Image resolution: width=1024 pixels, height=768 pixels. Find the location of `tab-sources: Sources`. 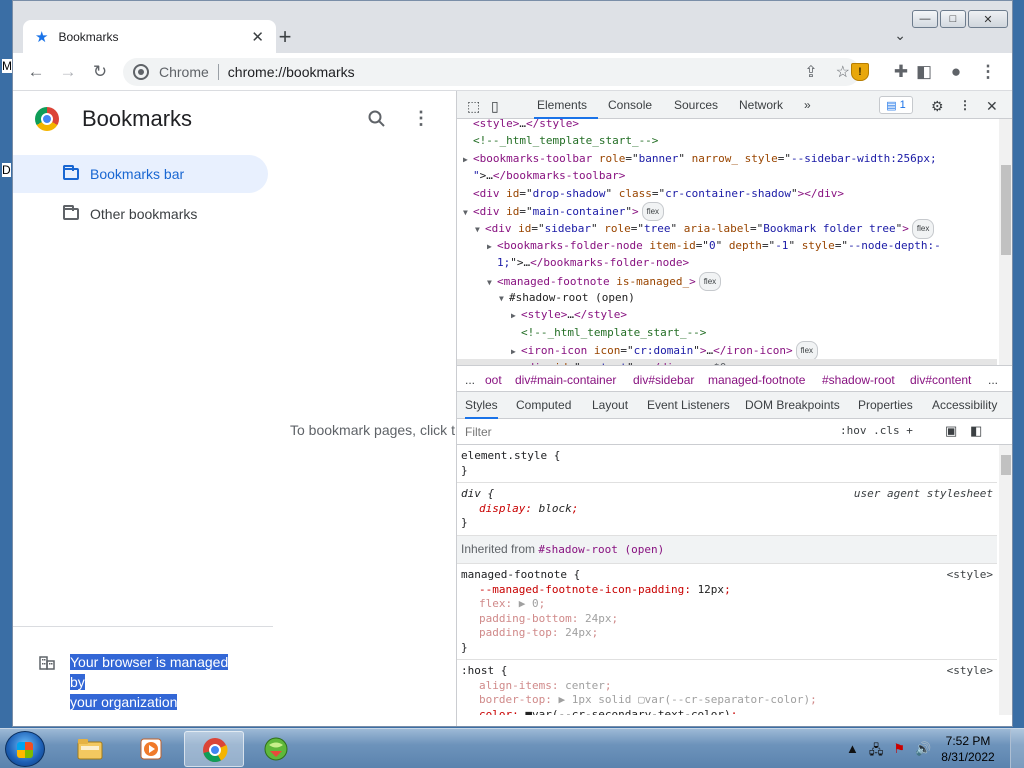

tab-sources: Sources is located at coordinates (696, 105).